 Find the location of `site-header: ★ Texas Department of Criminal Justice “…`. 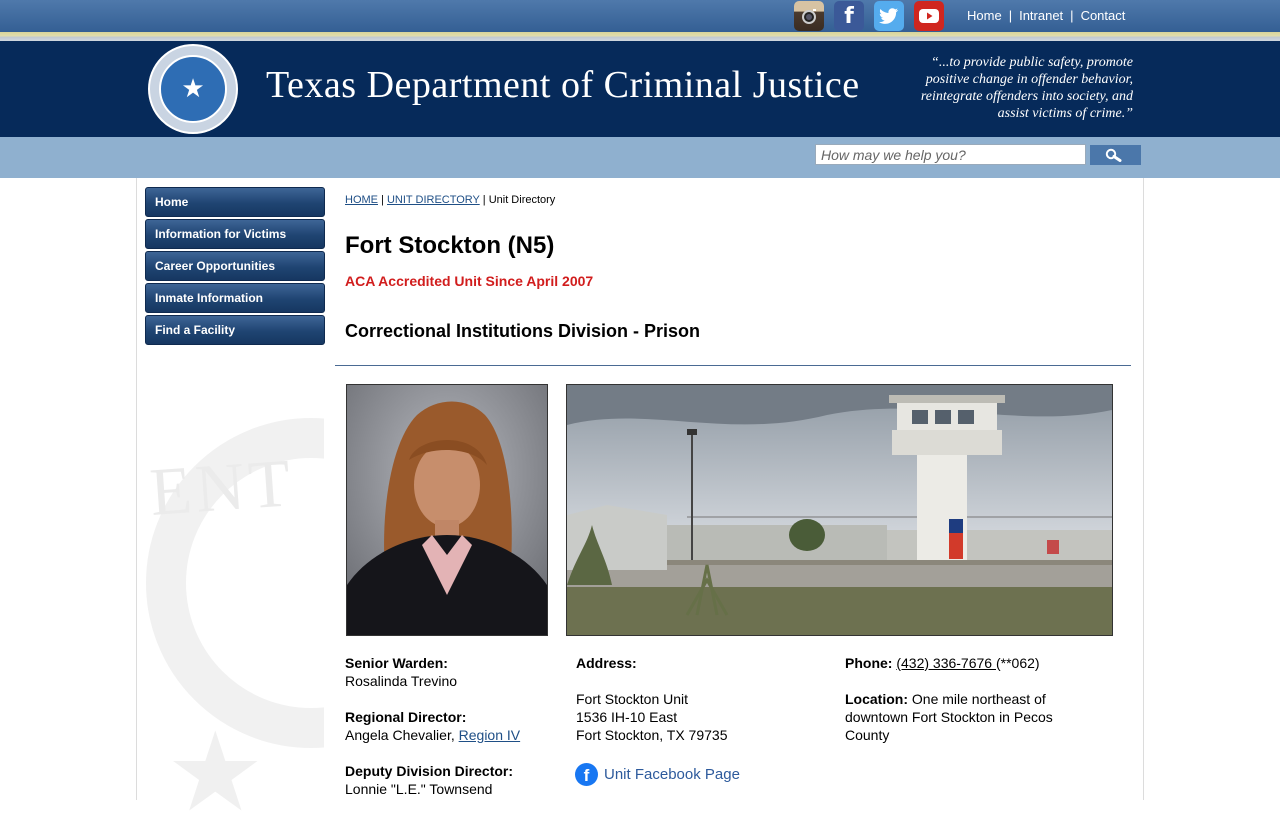

site-header: ★ Texas Department of Criminal Justice “… is located at coordinates (640, 89).